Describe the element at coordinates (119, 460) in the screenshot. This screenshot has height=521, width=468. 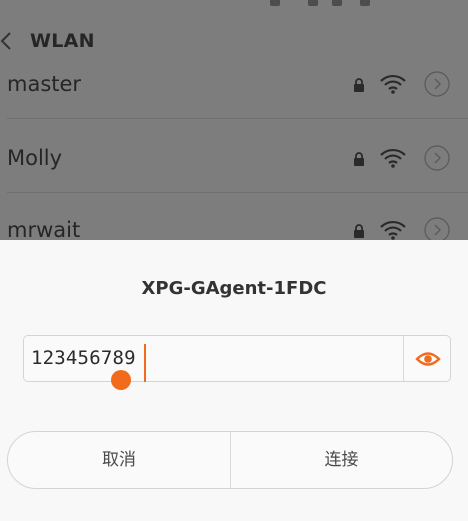
I see `cancel-button: 取消` at that location.